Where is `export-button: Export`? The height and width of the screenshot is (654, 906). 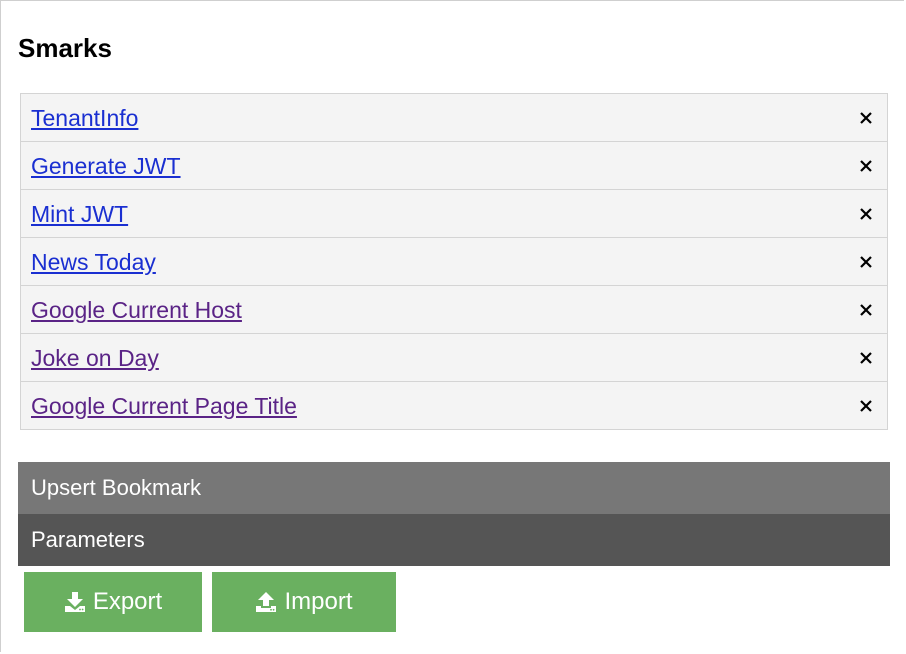 export-button: Export is located at coordinates (113, 602).